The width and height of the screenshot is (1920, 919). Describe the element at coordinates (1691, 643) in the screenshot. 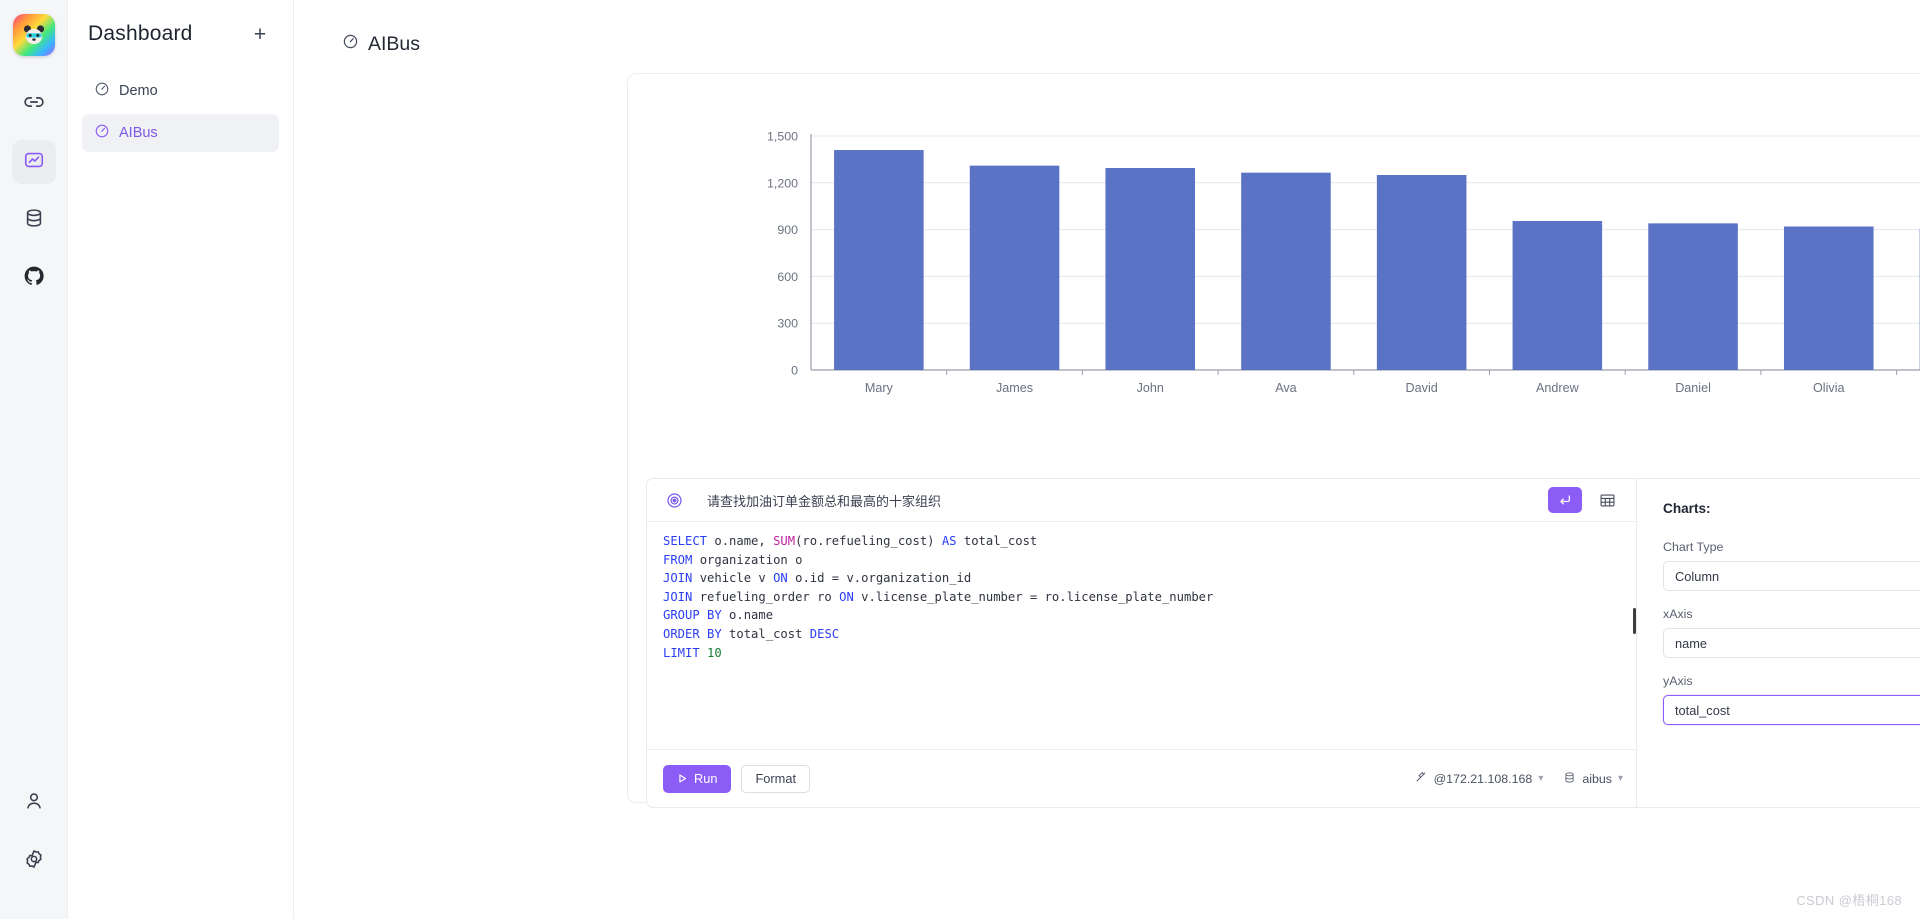

I see `x-axis-value: name` at that location.